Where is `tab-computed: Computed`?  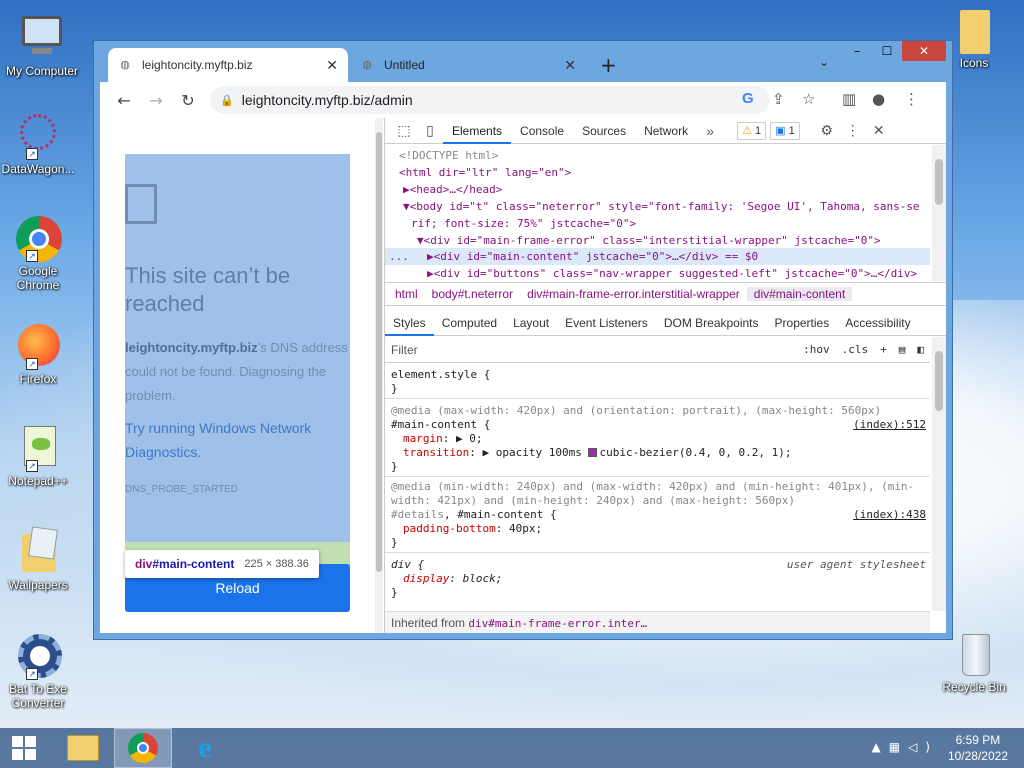 tab-computed: Computed is located at coordinates (469, 323).